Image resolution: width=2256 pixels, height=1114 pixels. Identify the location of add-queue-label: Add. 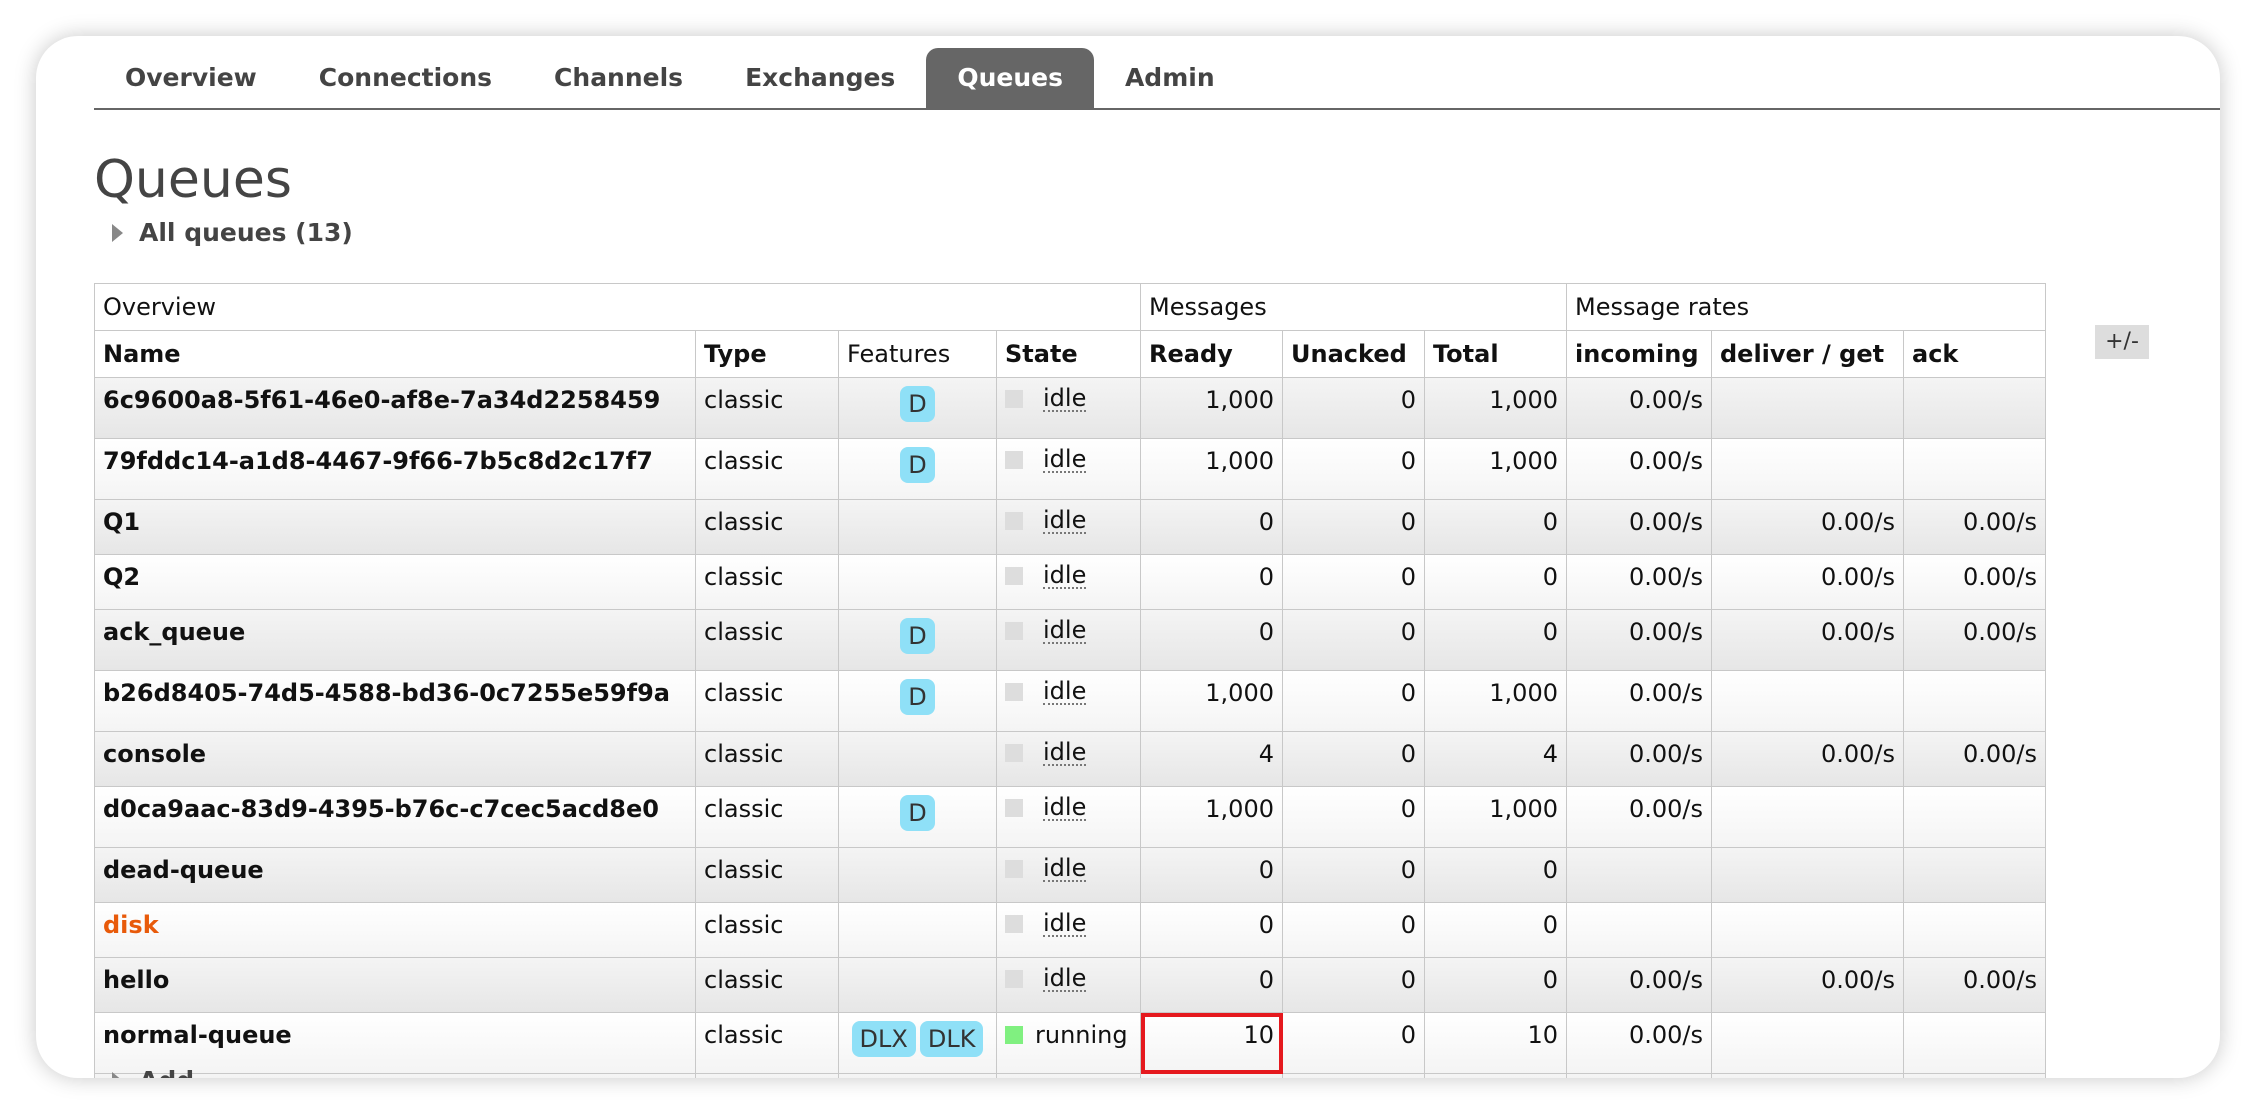
(166, 1072).